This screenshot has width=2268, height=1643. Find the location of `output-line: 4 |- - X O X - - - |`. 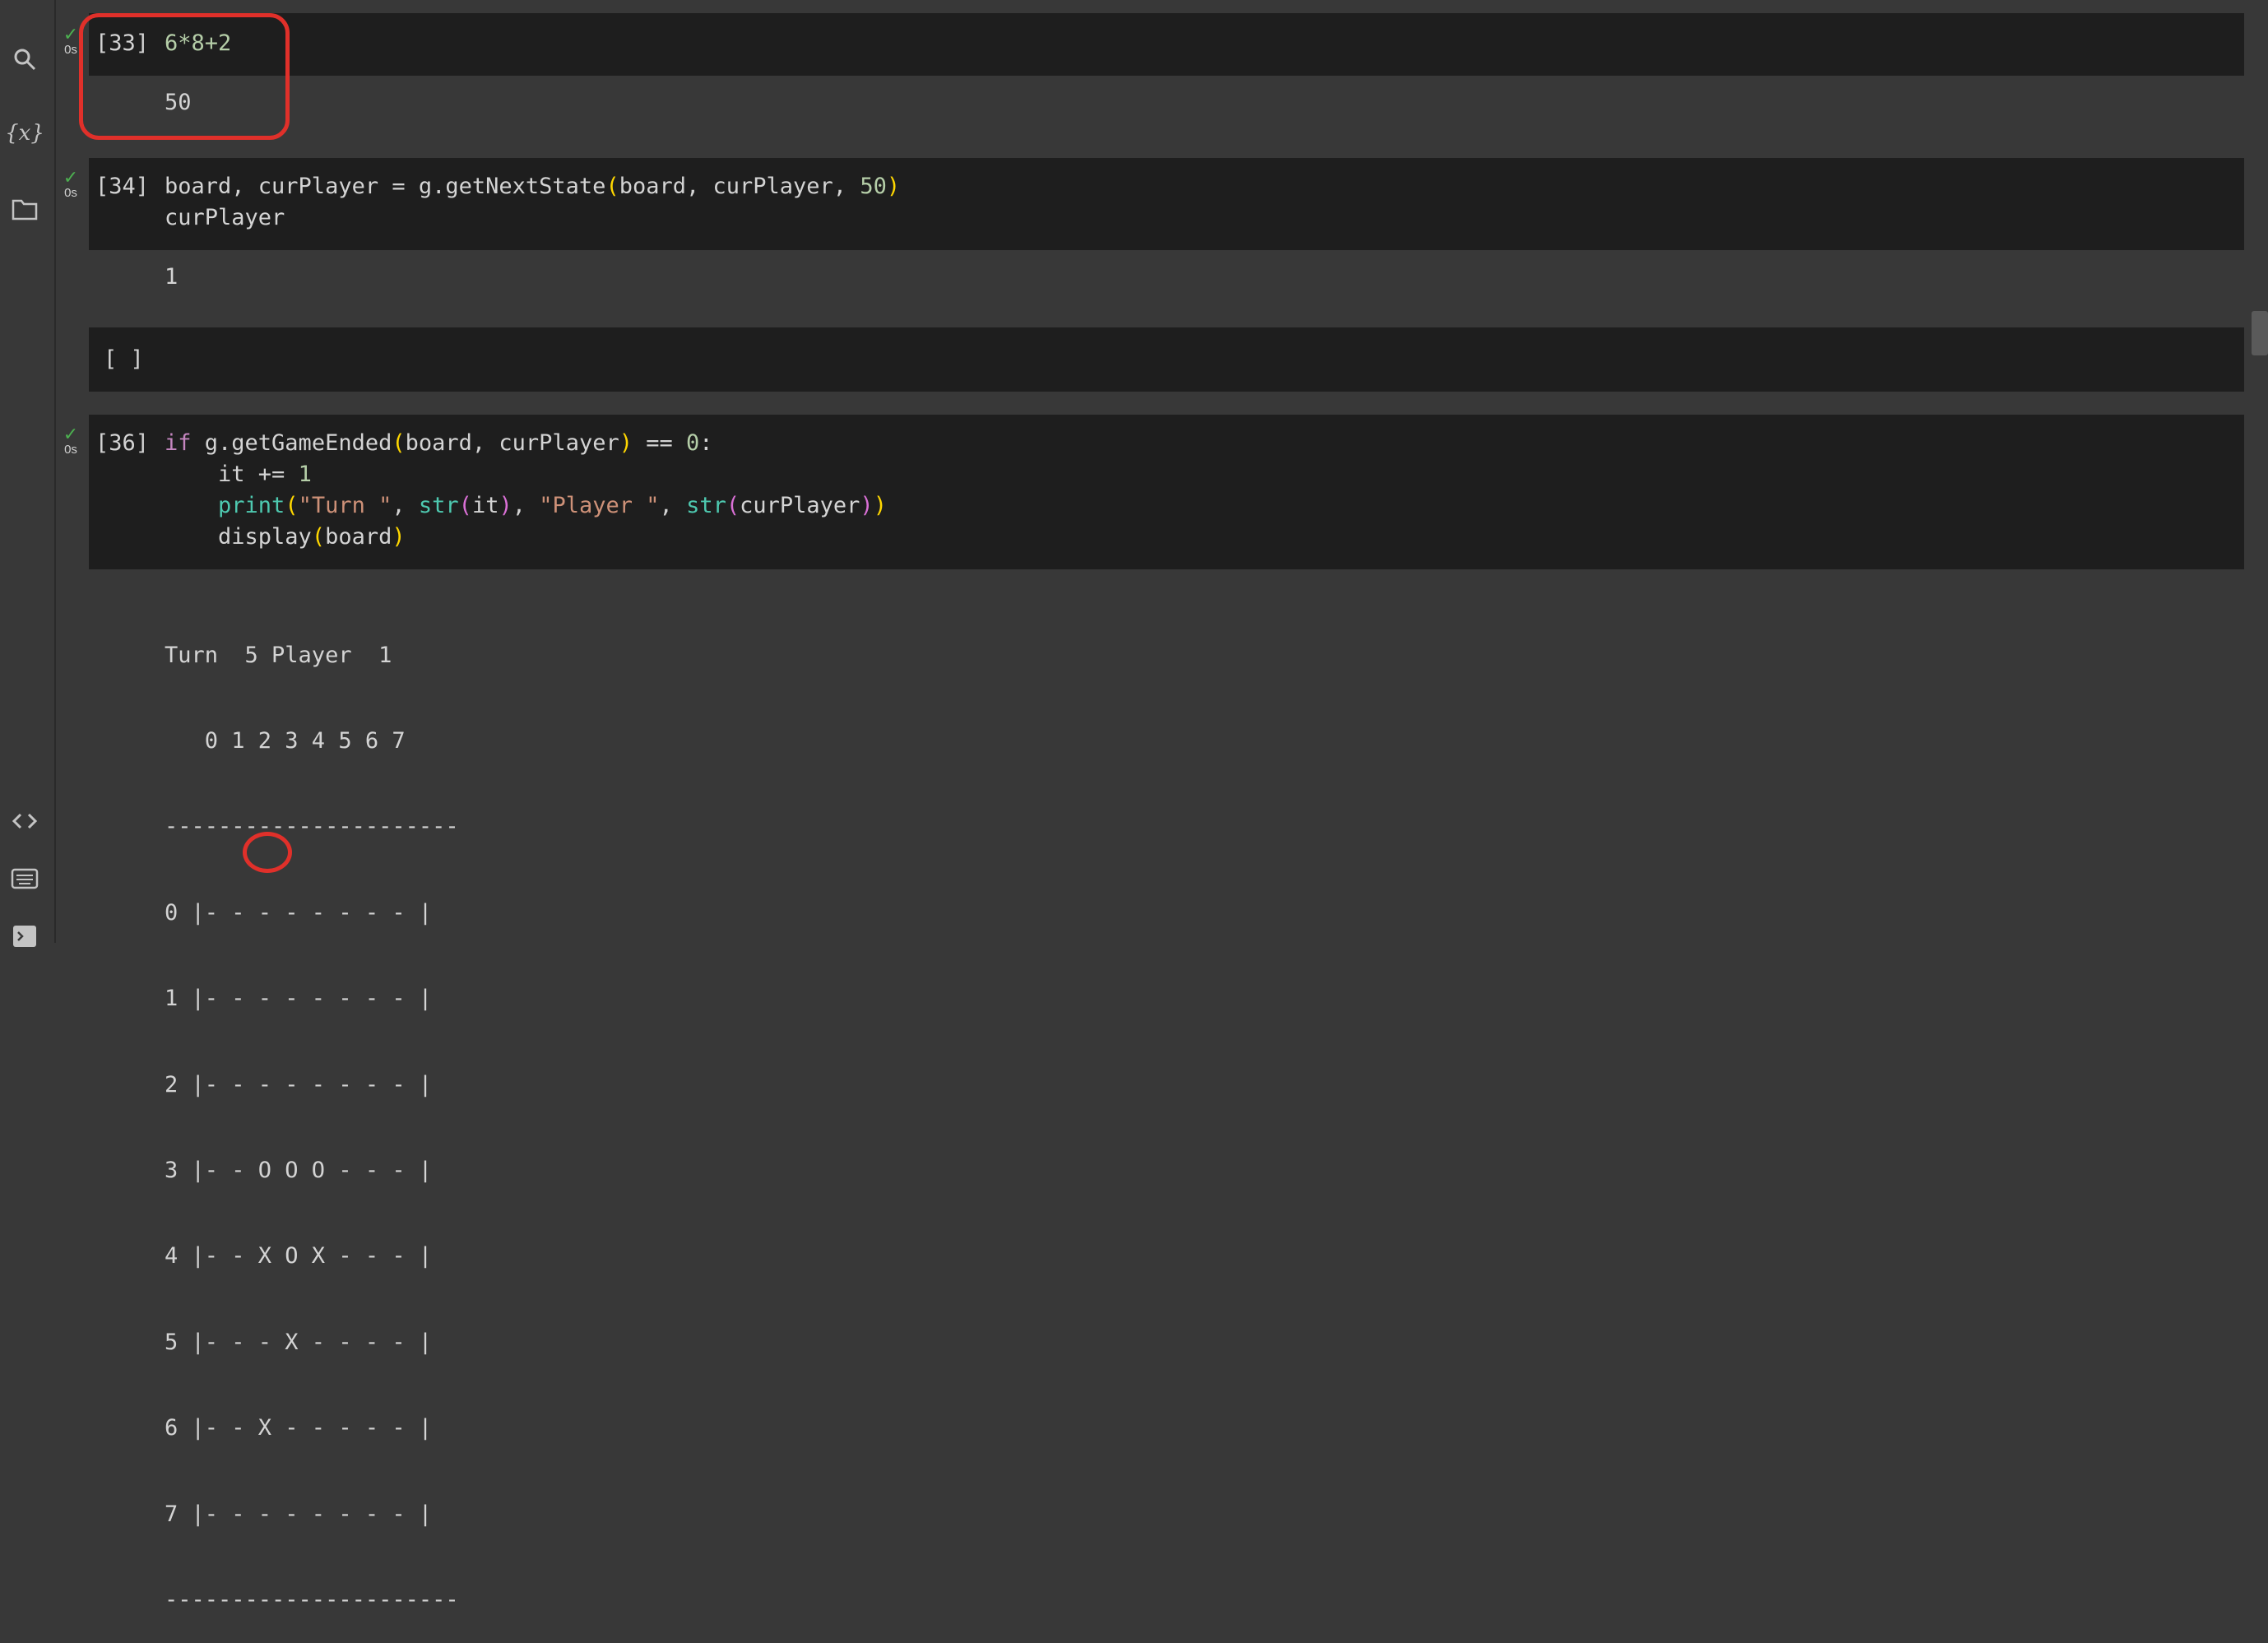

output-line: 4 |- - X O X - - - | is located at coordinates (299, 1256).